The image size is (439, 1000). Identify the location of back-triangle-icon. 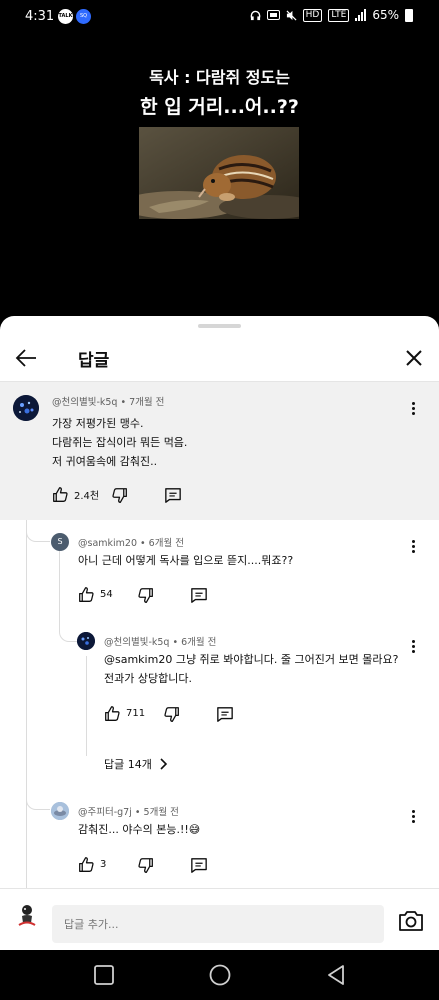
(336, 975).